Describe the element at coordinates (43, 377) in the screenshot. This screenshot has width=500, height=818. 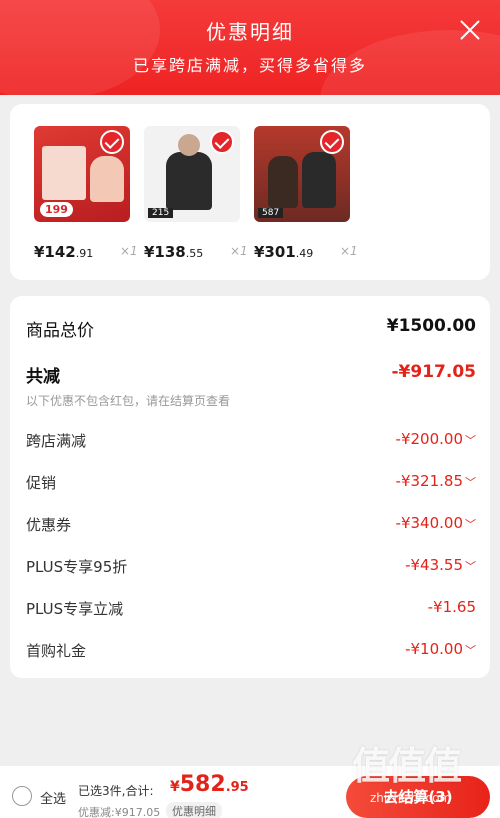
I see `total-reduction-label: 共减` at that location.